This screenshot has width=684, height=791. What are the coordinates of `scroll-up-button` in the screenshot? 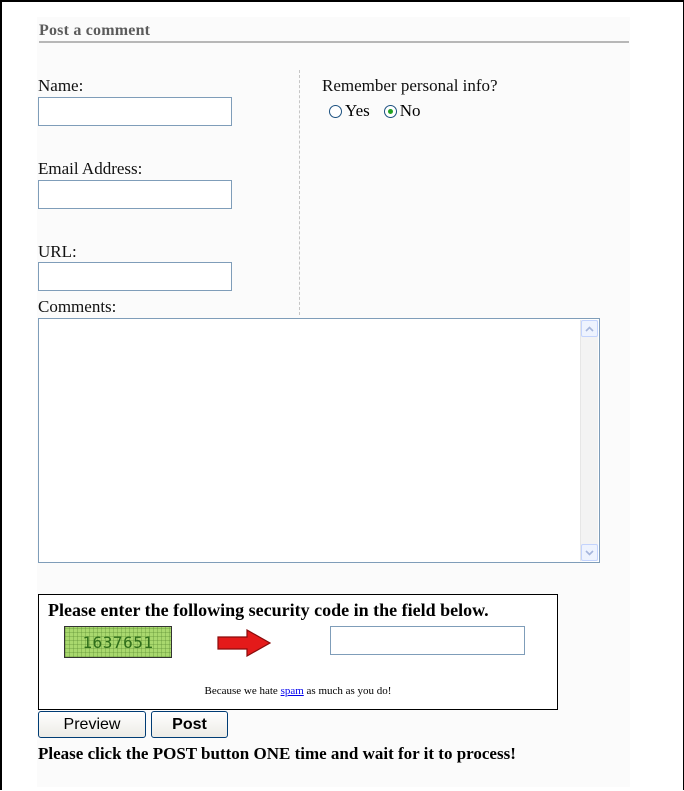 It's located at (589, 328).